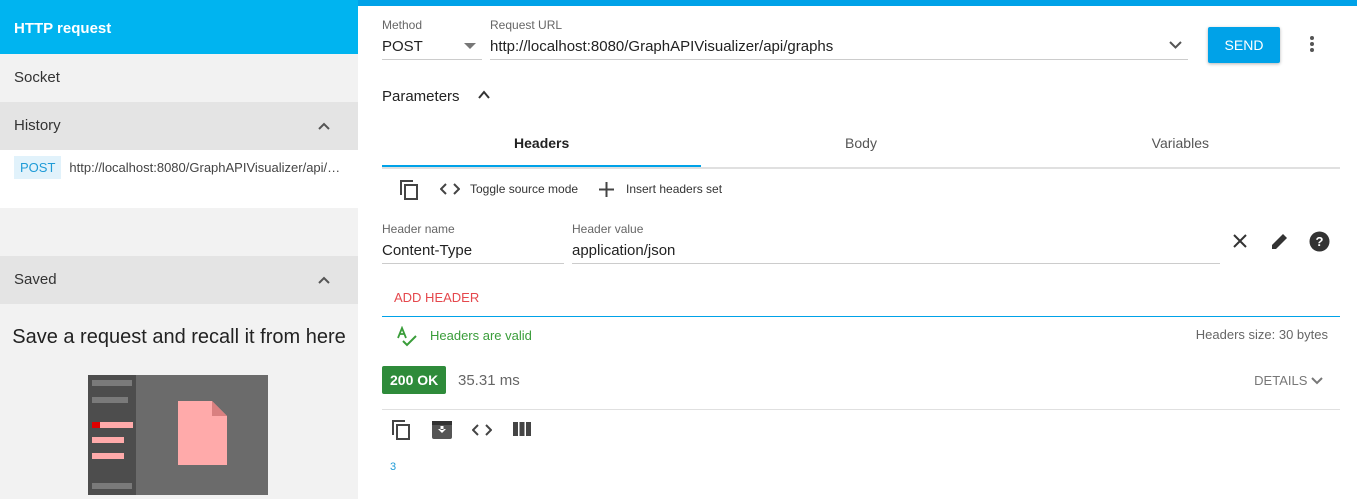 Image resolution: width=1357 pixels, height=499 pixels. What do you see at coordinates (1244, 45) in the screenshot?
I see `send-button: SEND` at bounding box center [1244, 45].